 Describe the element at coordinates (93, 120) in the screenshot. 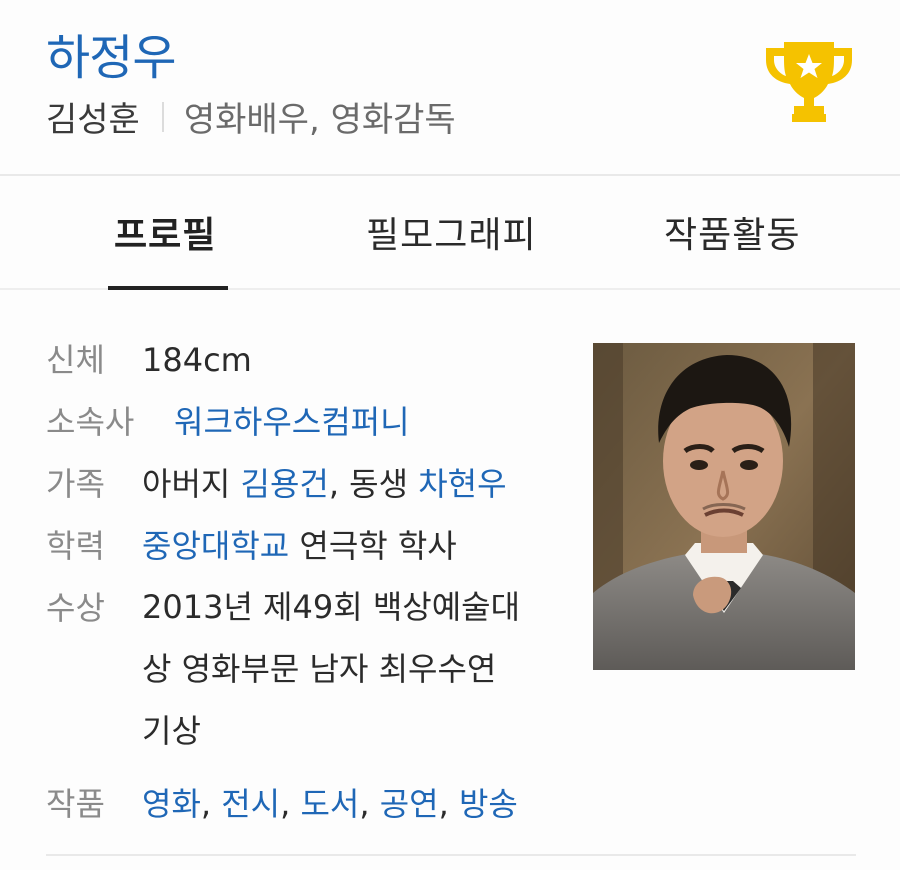

I see `real-name: 김성훈` at that location.